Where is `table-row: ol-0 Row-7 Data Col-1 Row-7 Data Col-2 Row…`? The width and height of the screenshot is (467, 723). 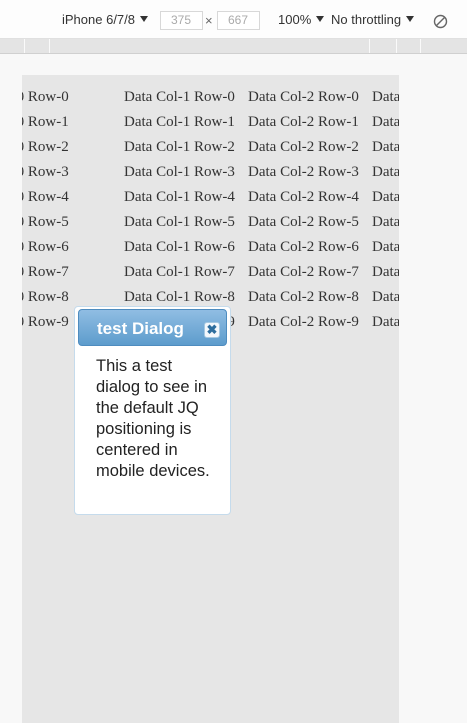 table-row: ol-0 Row-7 Data Col-1 Row-7 Data Col-2 Row… is located at coordinates (210, 272).